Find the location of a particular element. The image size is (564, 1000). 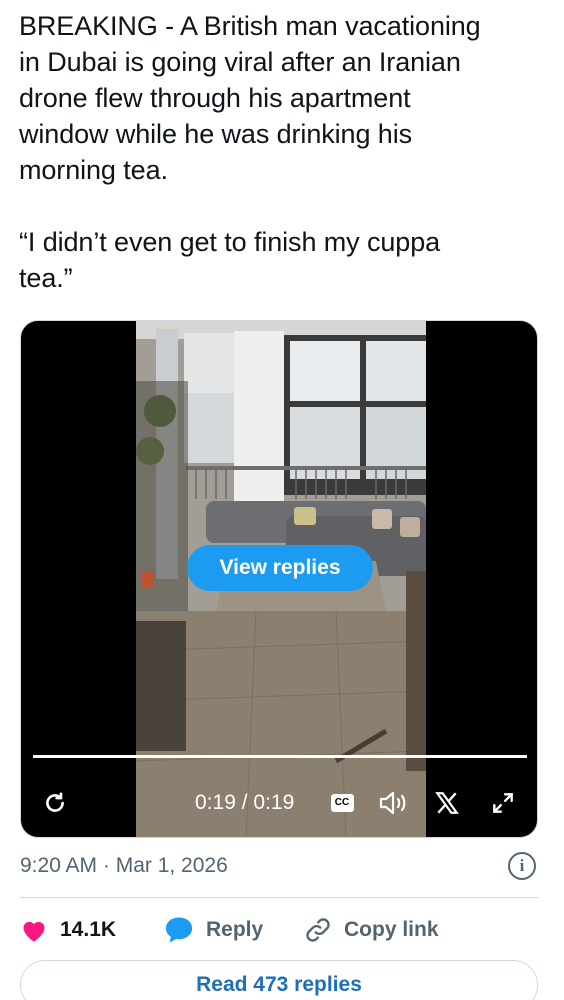

likes-count: 14.1K is located at coordinates (88, 929).